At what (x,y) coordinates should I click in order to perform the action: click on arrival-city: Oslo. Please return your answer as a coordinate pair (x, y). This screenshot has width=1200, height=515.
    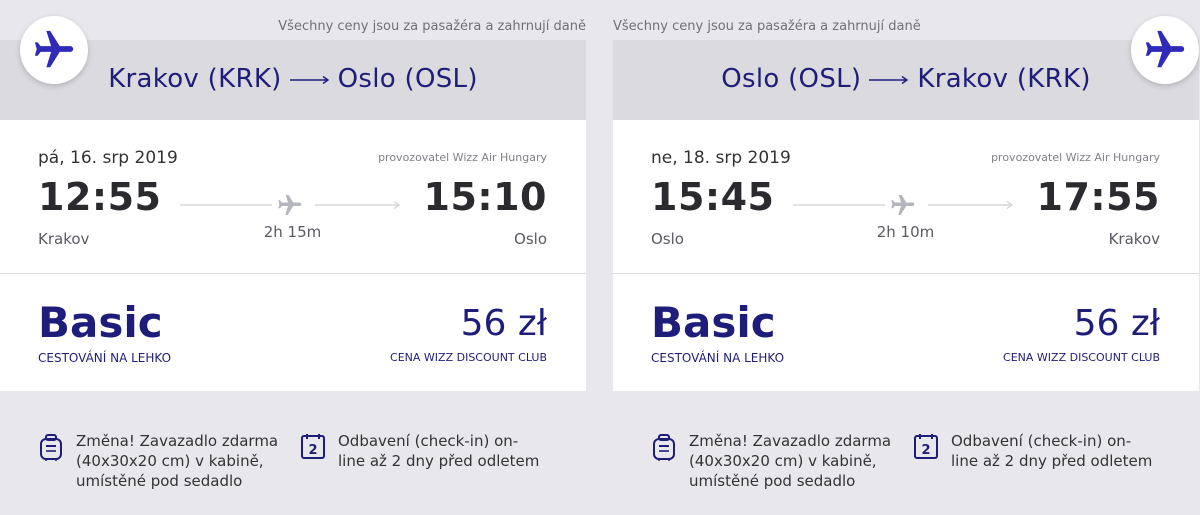
    Looking at the image, I should click on (530, 239).